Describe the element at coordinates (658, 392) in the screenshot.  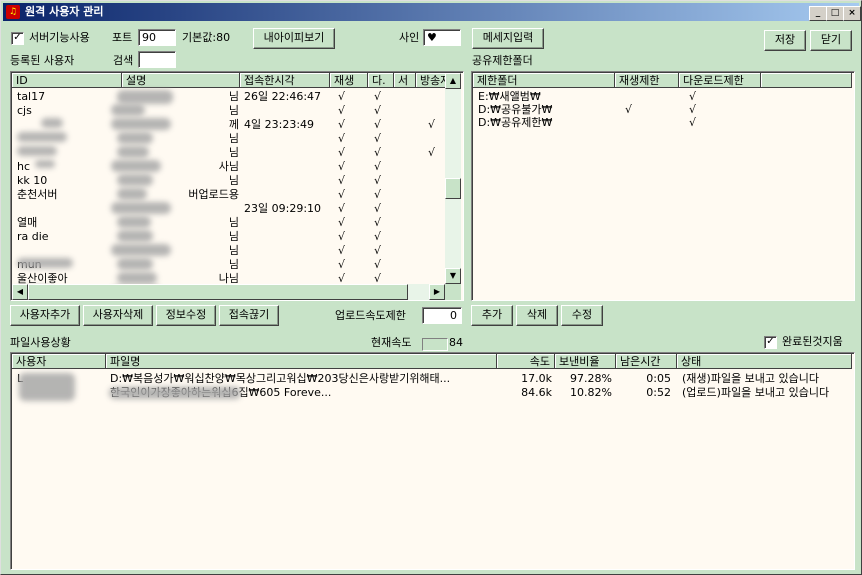
I see `file-remain-cell: 0:52` at that location.